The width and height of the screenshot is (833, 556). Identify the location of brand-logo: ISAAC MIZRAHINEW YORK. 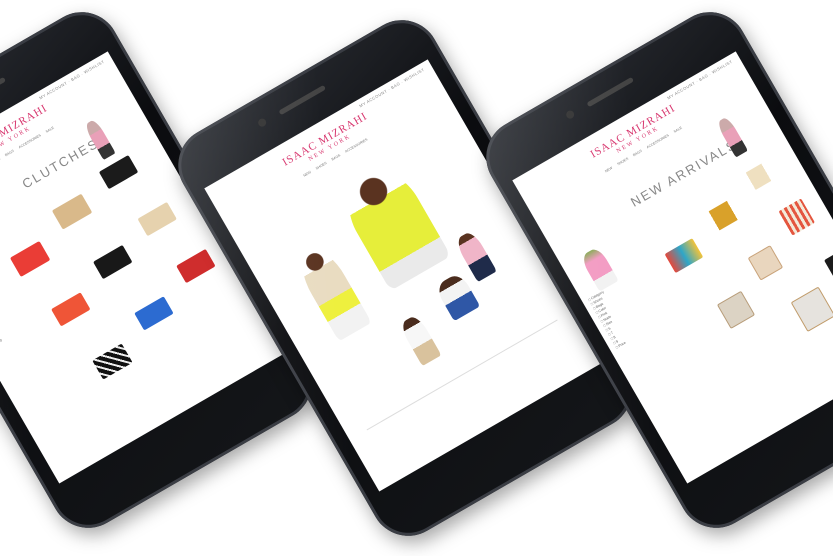
(634, 134).